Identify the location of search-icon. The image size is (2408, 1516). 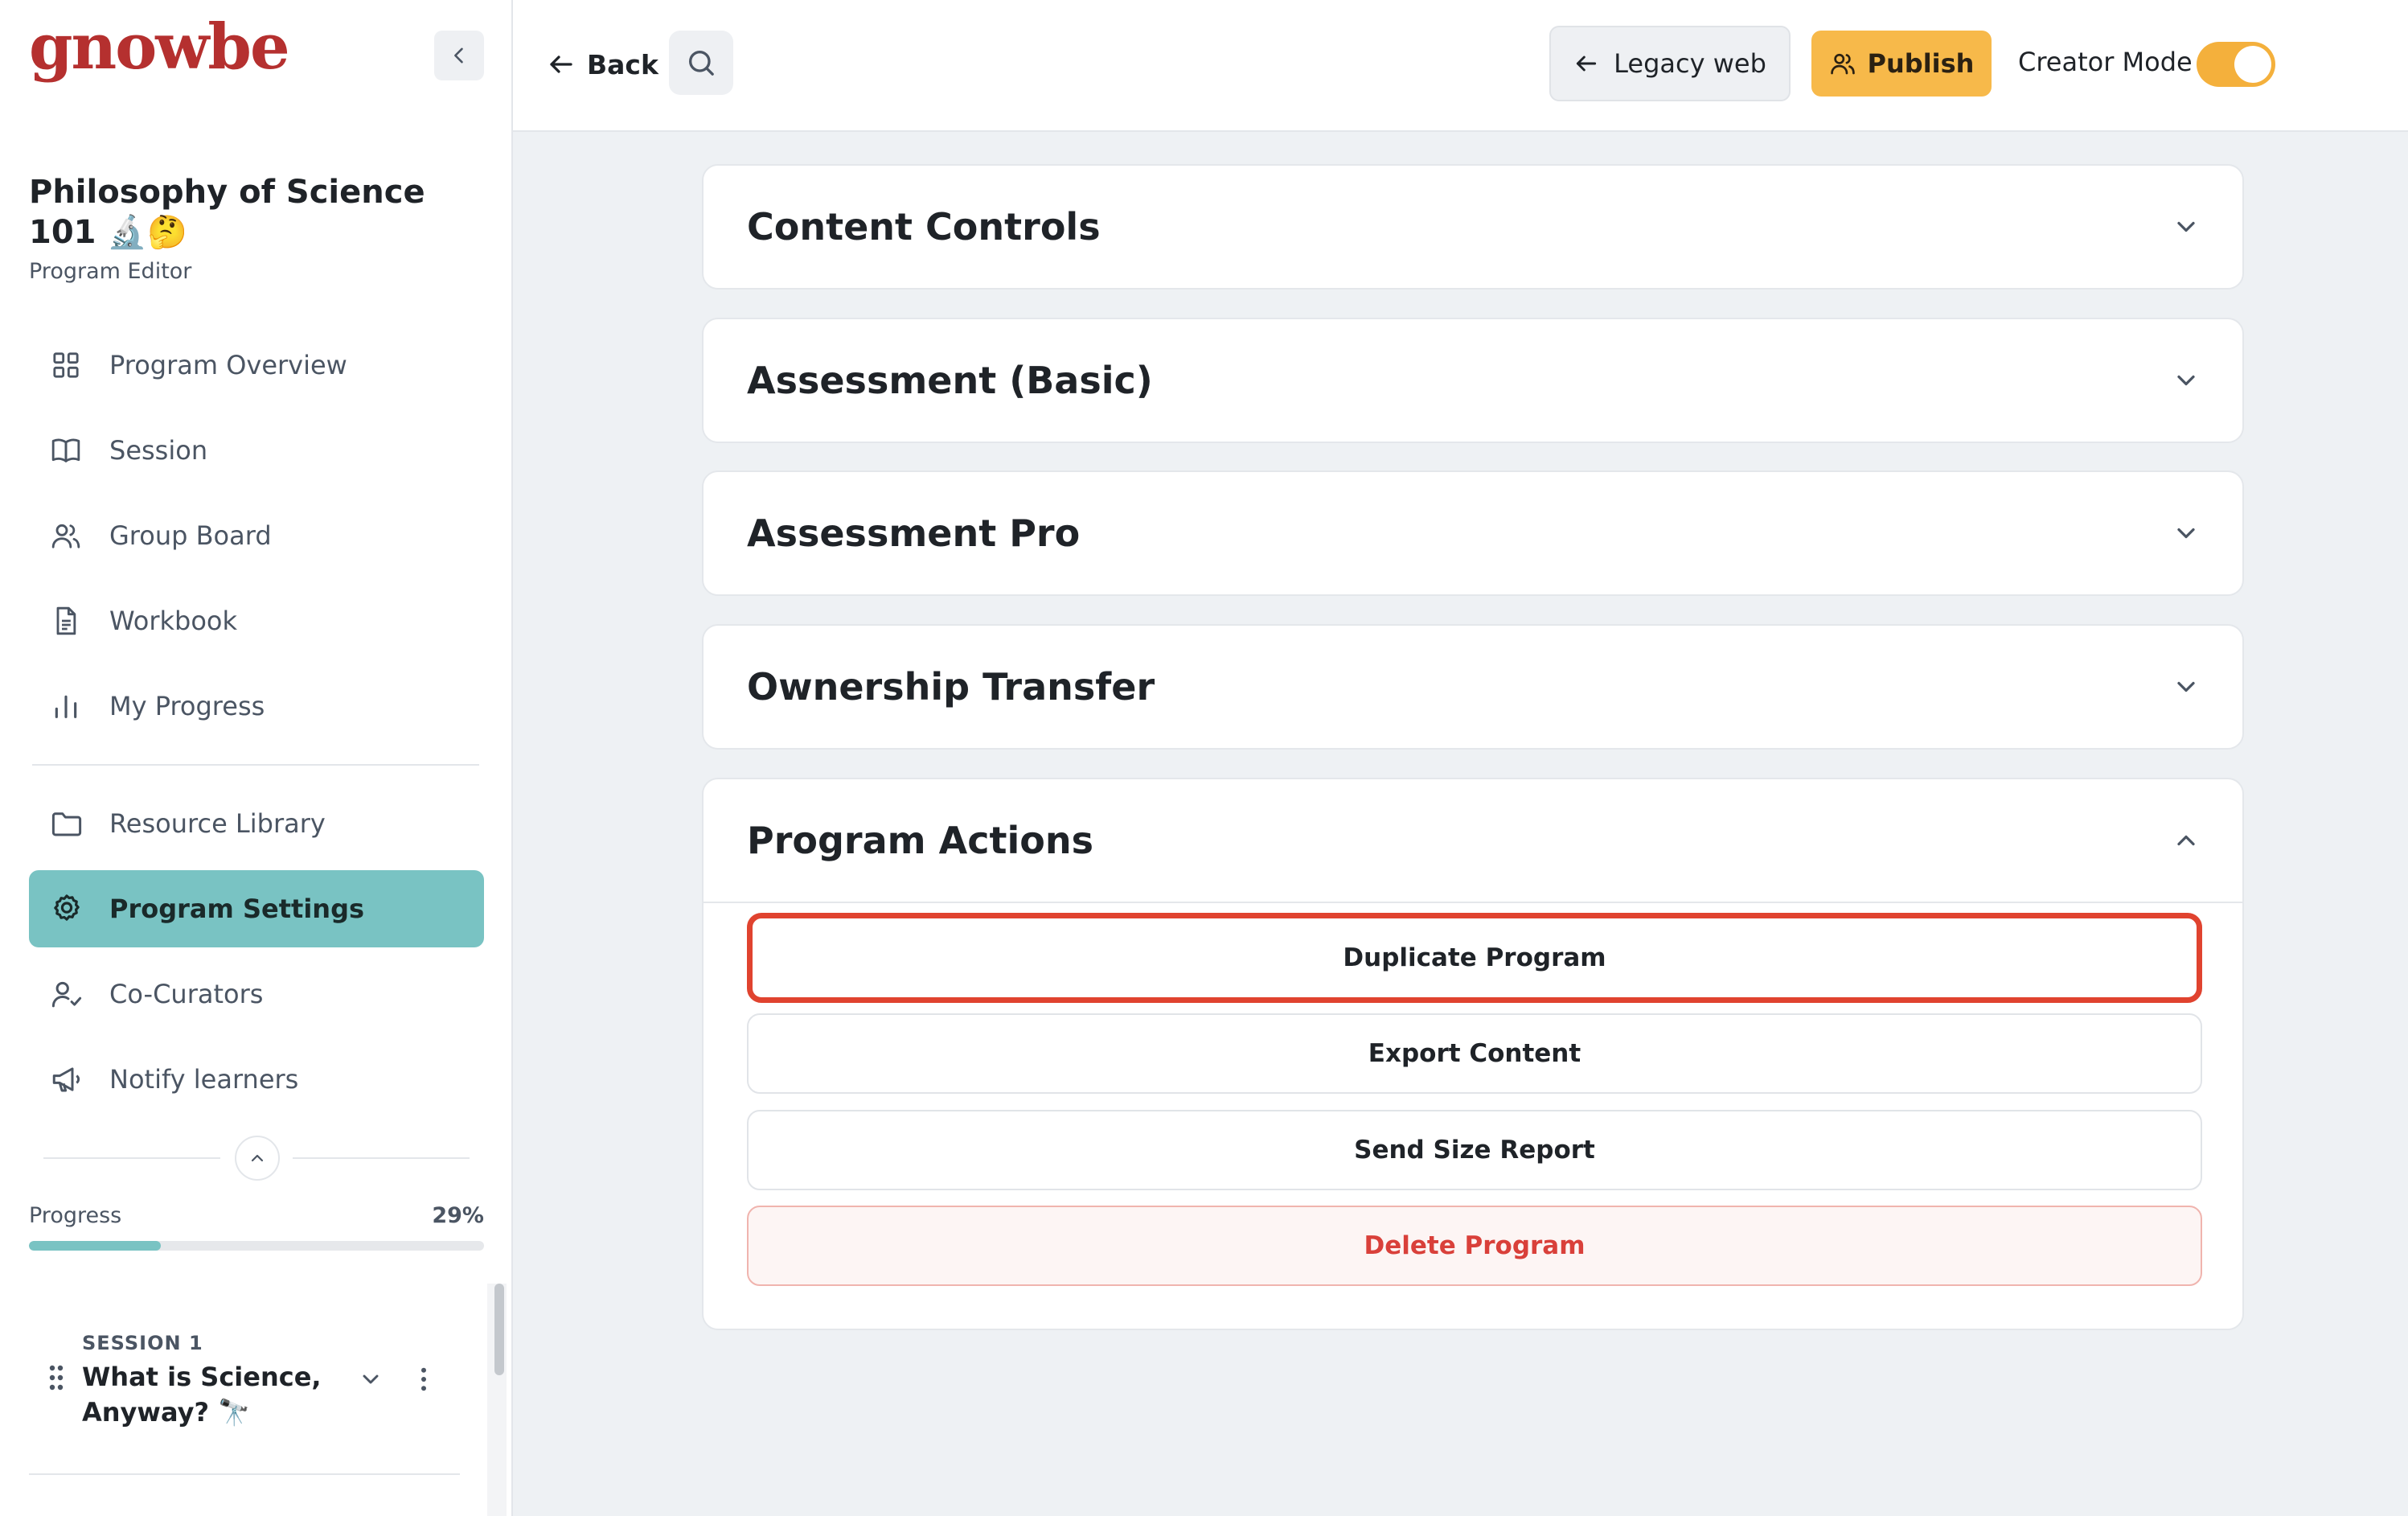
(701, 64).